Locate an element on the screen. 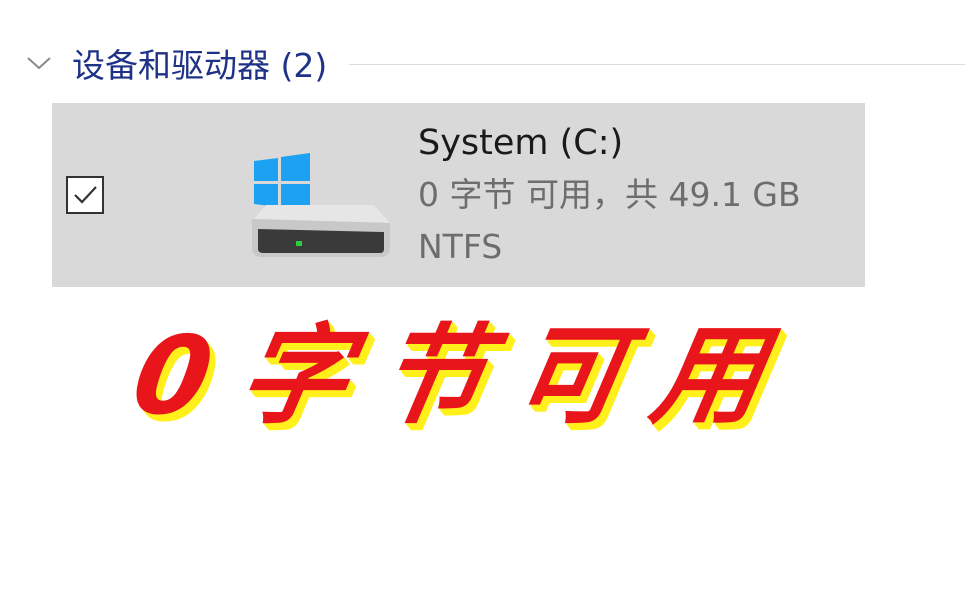 The image size is (965, 603). drive-filesystem: NTFS is located at coordinates (460, 246).